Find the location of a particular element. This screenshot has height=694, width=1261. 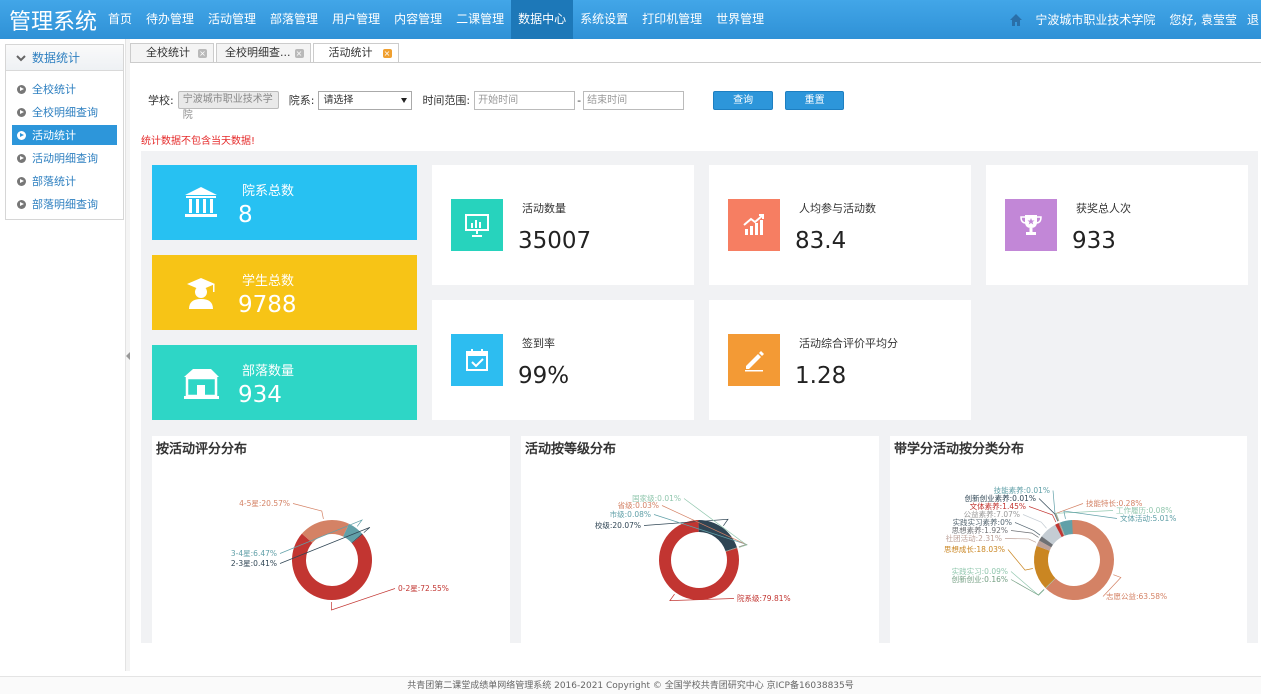

home-icon is located at coordinates (1016, 20).